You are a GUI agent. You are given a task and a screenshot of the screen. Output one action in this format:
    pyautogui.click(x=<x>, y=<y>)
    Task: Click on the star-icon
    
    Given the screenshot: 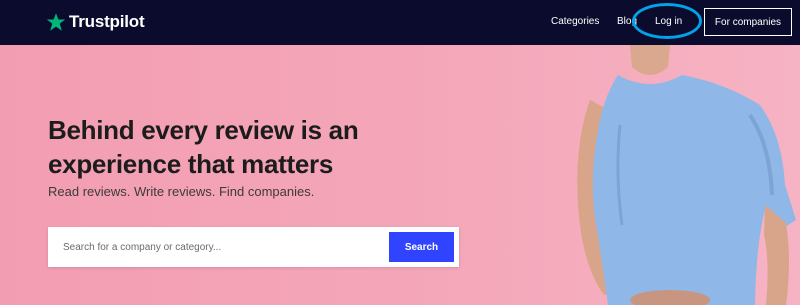 What is the action you would take?
    pyautogui.click(x=56, y=22)
    